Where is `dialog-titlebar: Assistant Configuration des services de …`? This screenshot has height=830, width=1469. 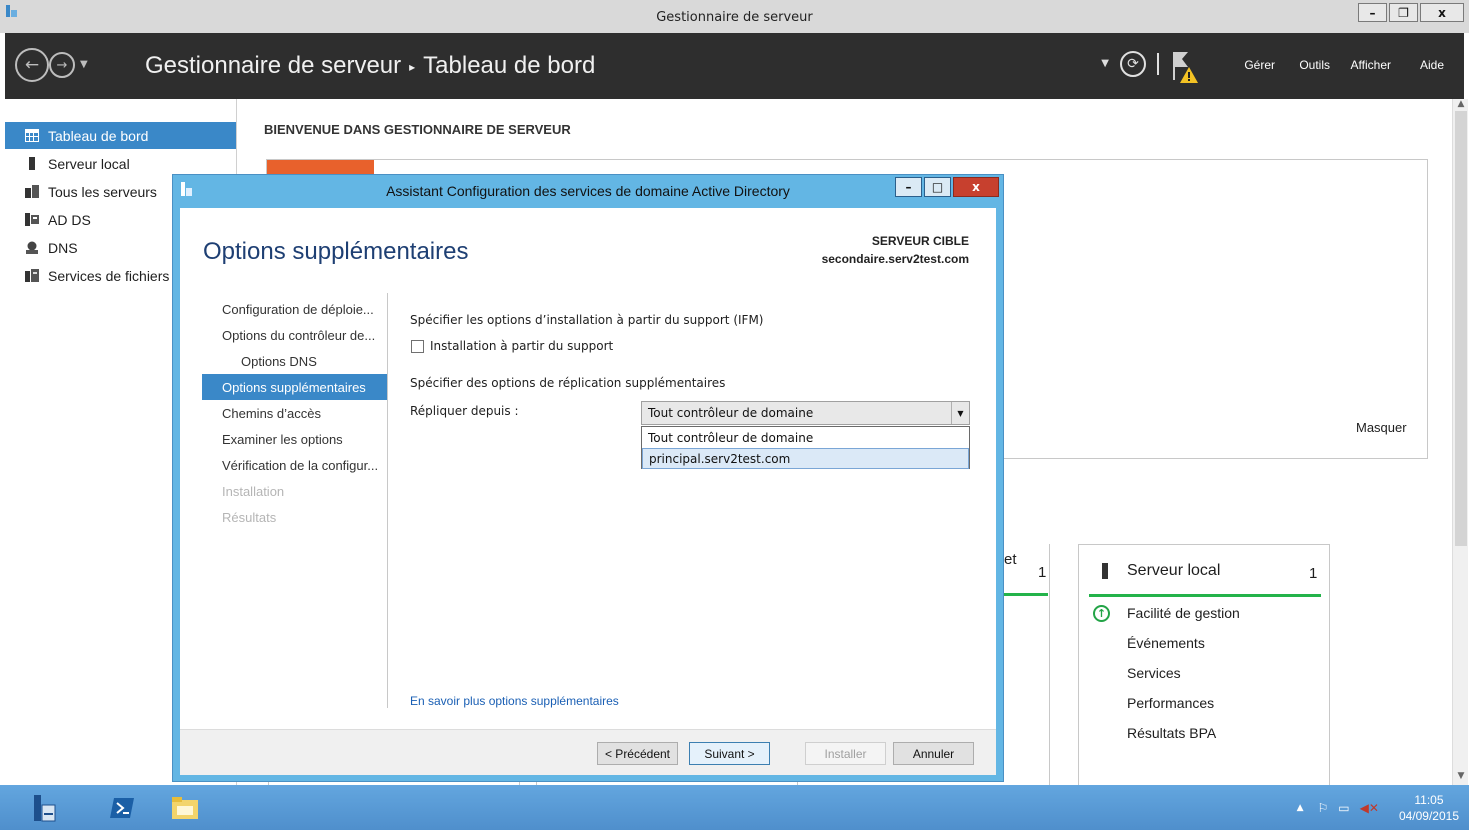 dialog-titlebar: Assistant Configuration des services de … is located at coordinates (588, 191).